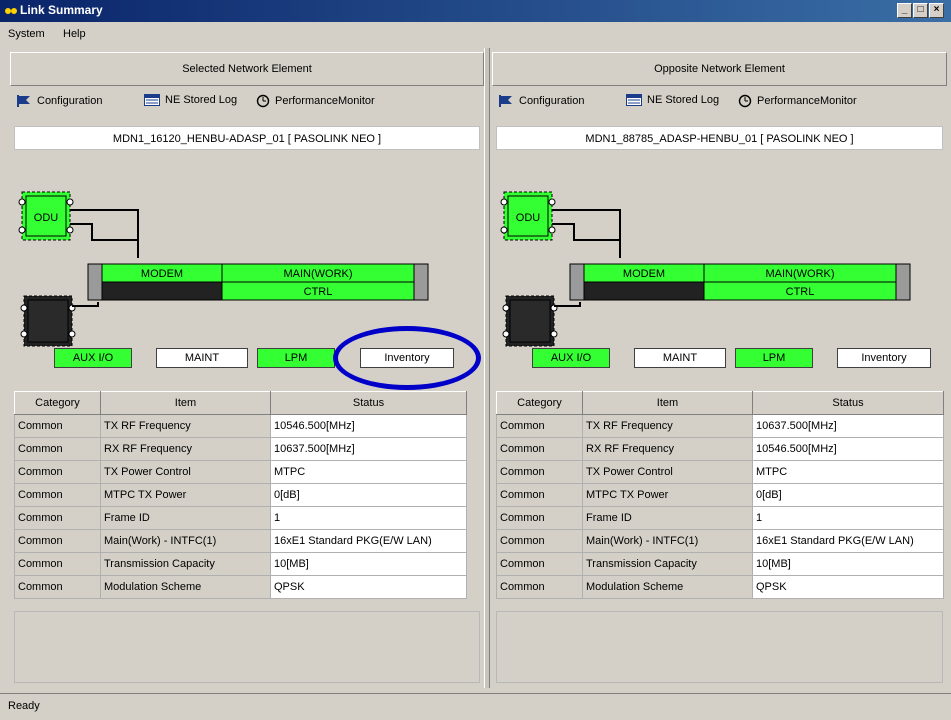  Describe the element at coordinates (185, 541) in the screenshot. I see `item-cell: Main(Work) - INTFC(1)` at that location.